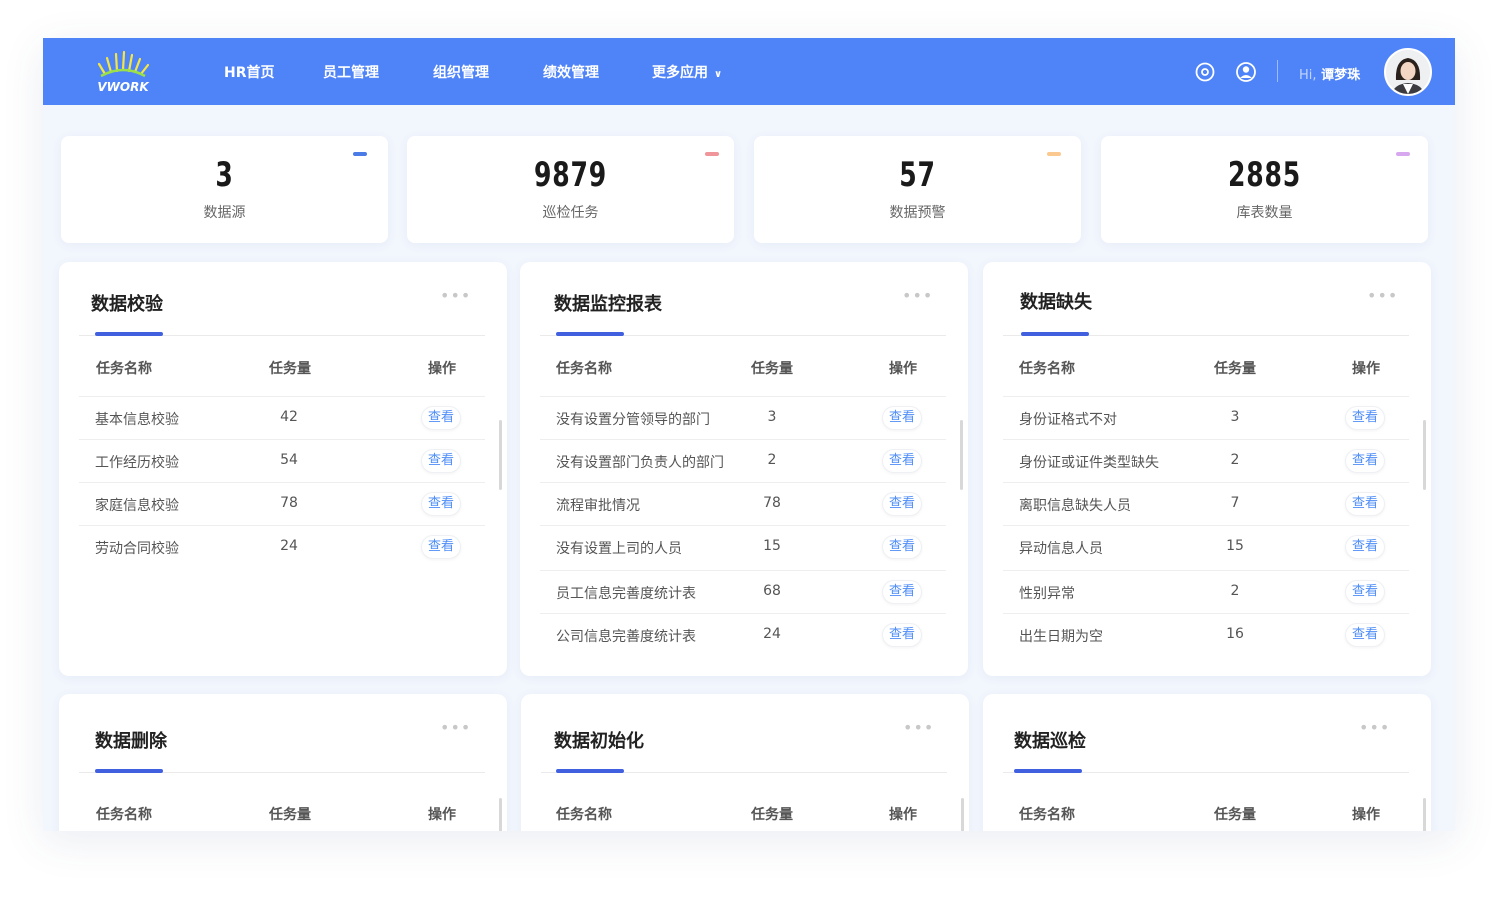 This screenshot has height=900, width=1500. Describe the element at coordinates (680, 73) in the screenshot. I see `nav-more-apps-label: 更多应用` at that location.